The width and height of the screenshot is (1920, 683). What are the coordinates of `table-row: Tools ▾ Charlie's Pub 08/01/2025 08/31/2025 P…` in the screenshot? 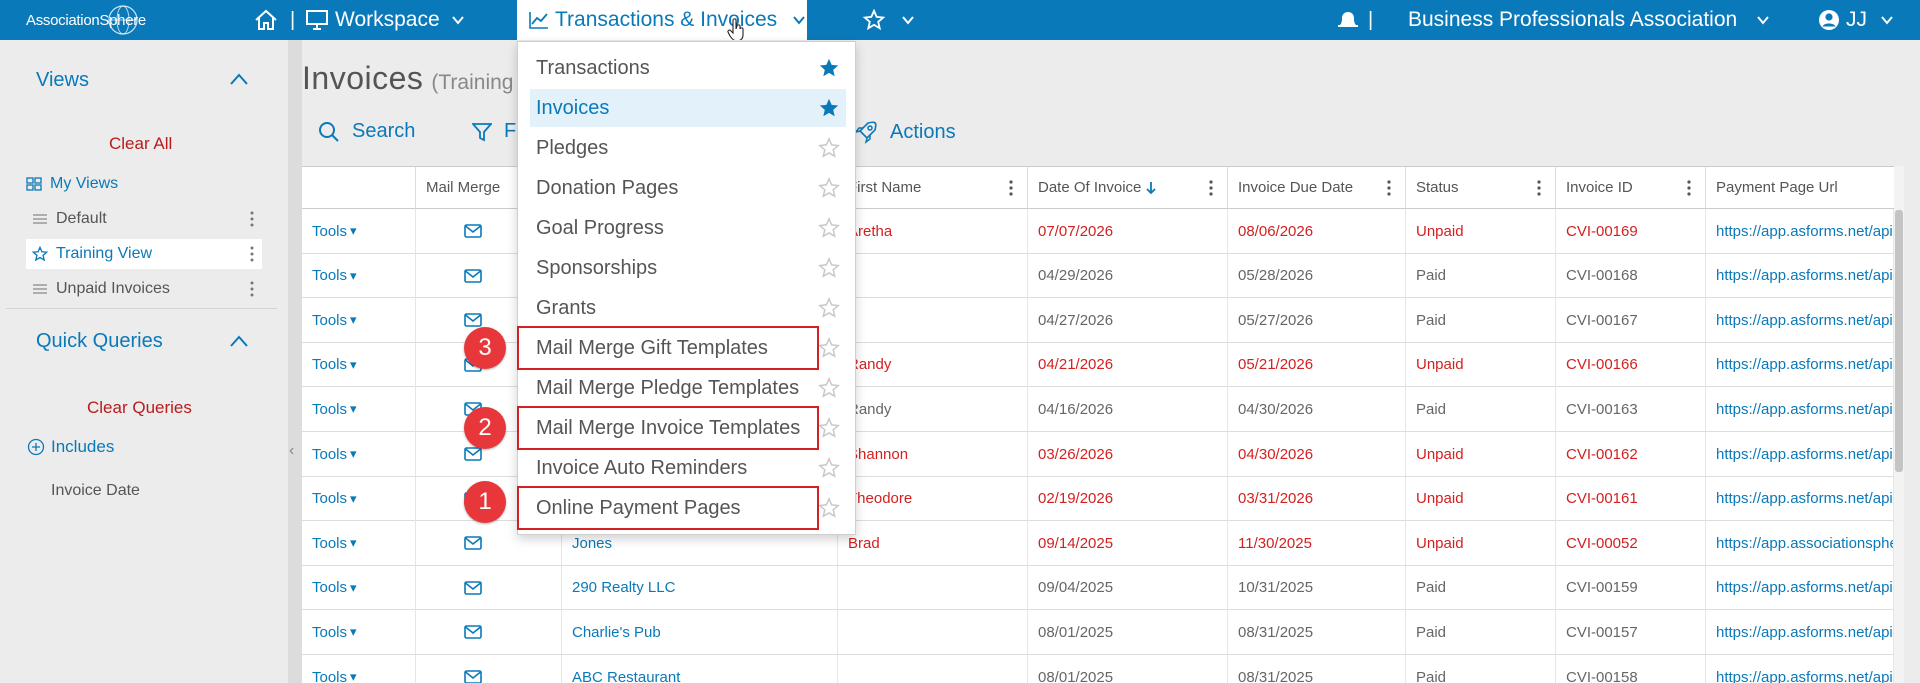 It's located at (1098, 632).